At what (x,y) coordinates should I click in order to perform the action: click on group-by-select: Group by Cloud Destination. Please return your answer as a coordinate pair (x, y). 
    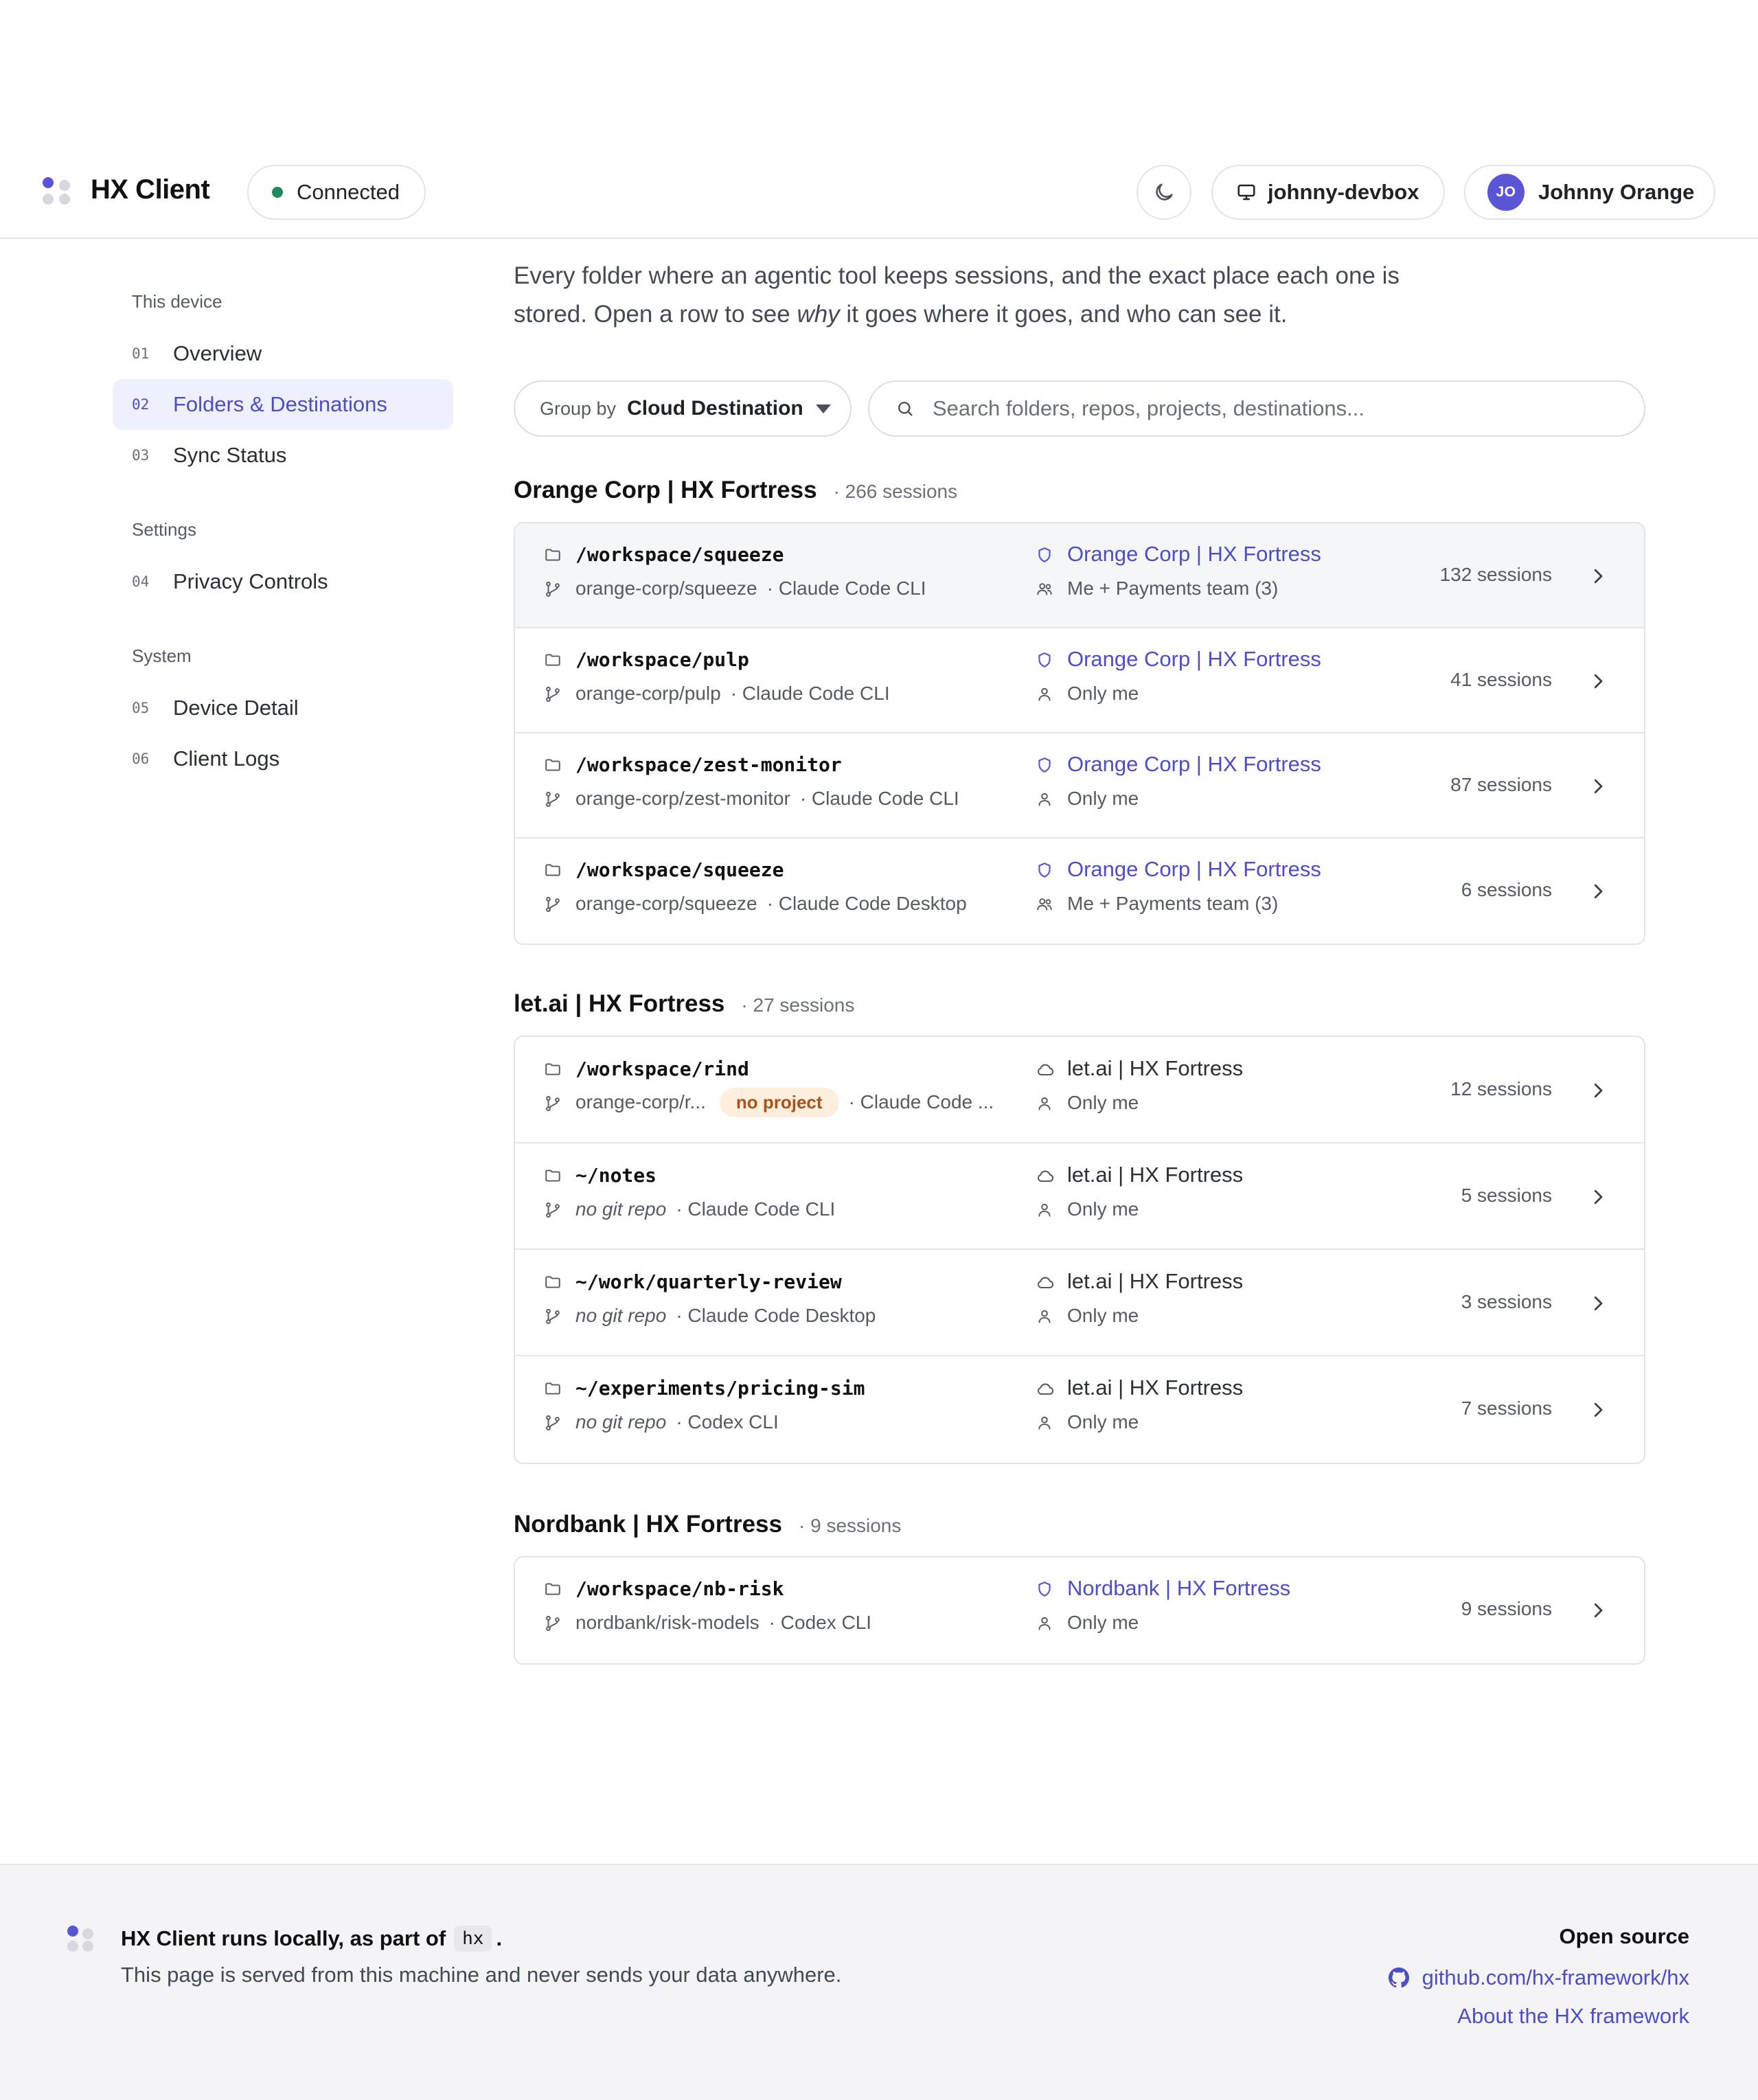
    Looking at the image, I should click on (683, 409).